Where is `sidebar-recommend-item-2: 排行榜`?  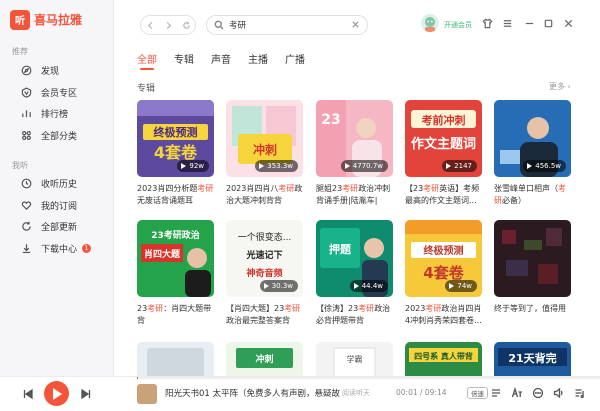 sidebar-recommend-item-2: 排行榜 is located at coordinates (56, 114).